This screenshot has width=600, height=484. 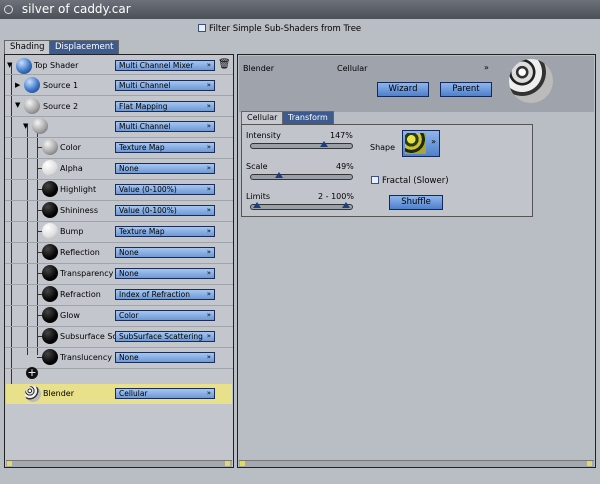 I want to click on dropdown-value: Index of Refraction, so click(x=154, y=294).